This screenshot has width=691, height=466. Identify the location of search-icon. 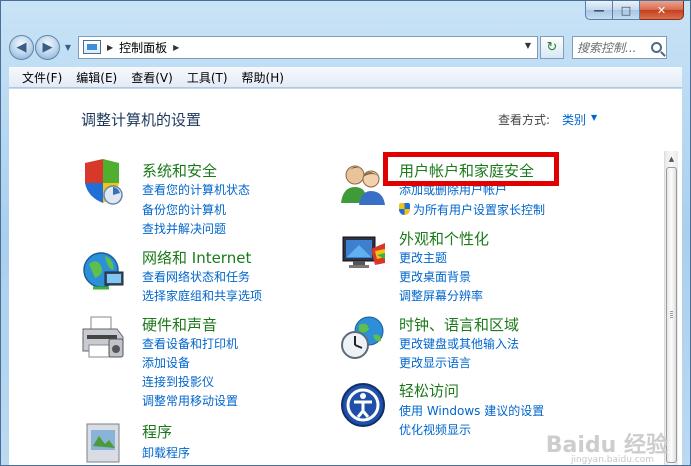
(656, 47).